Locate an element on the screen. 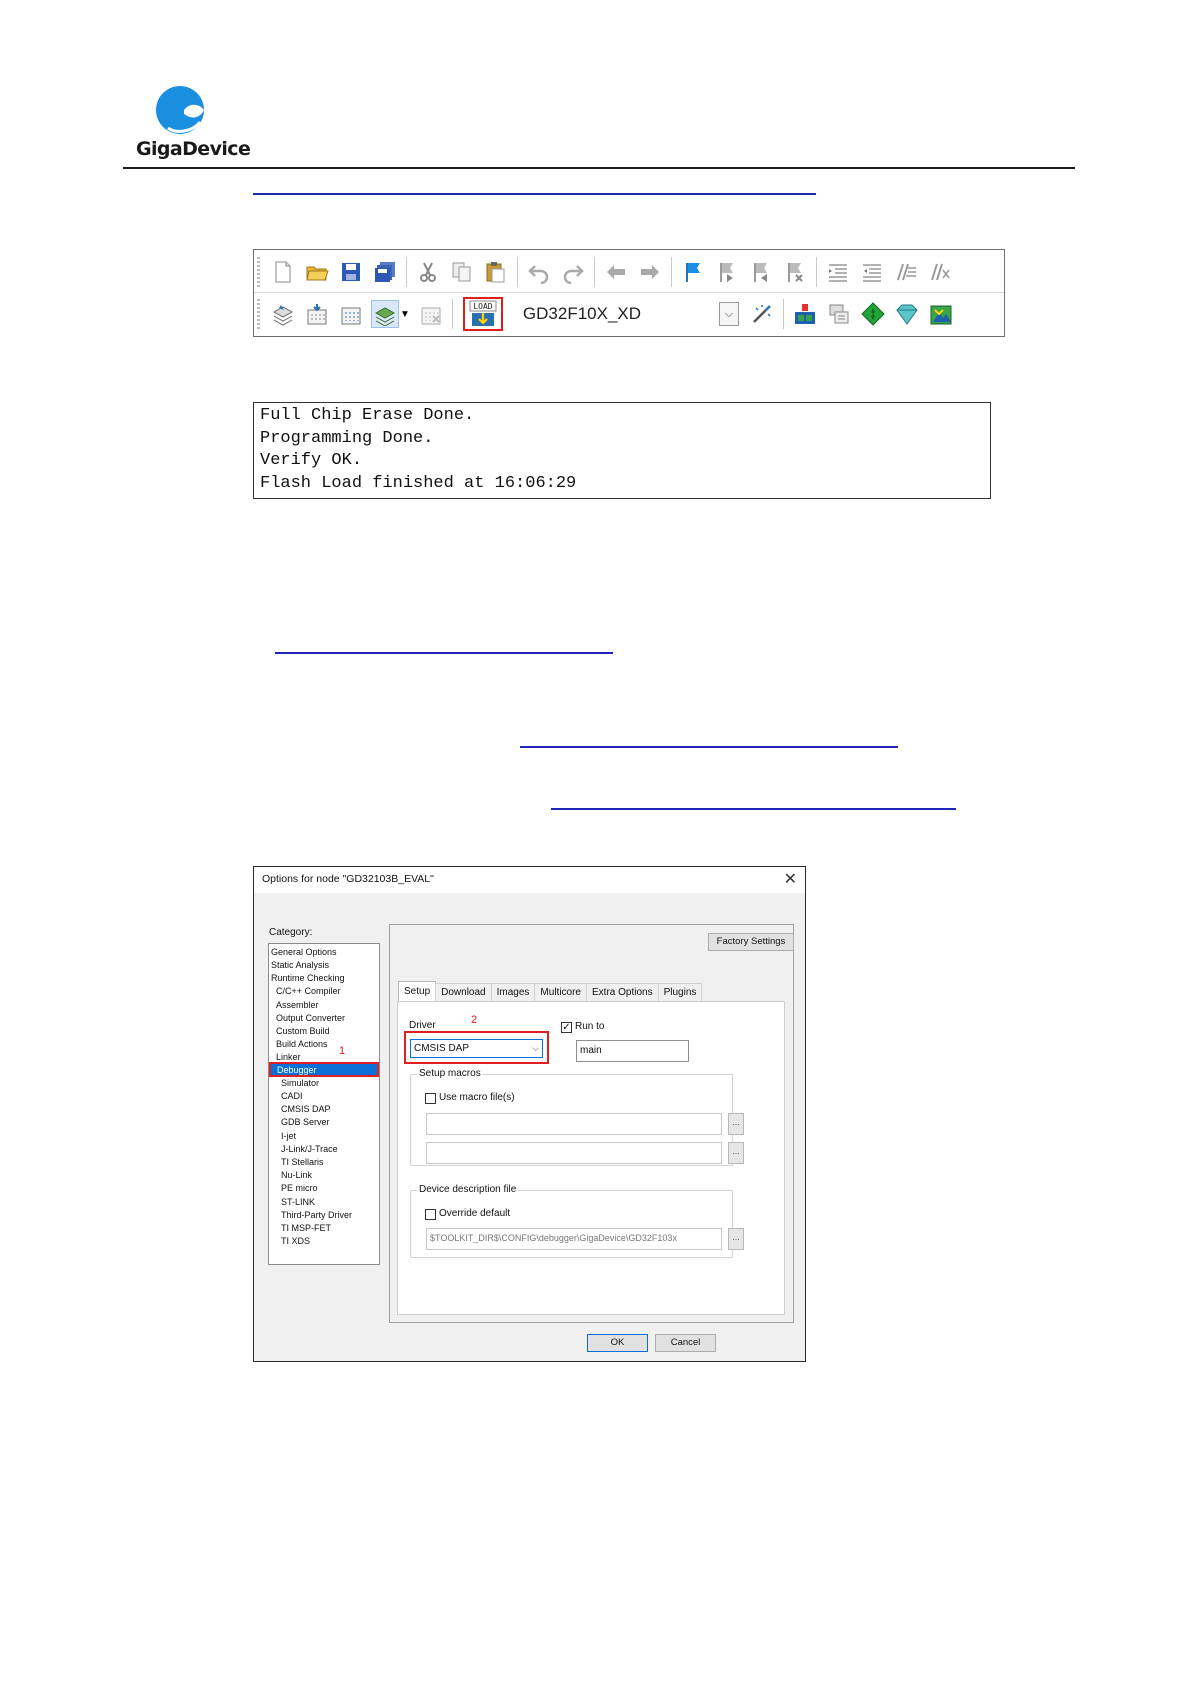 This screenshot has width=1191, height=1684. category-item: TI Stellaris is located at coordinates (302, 1162).